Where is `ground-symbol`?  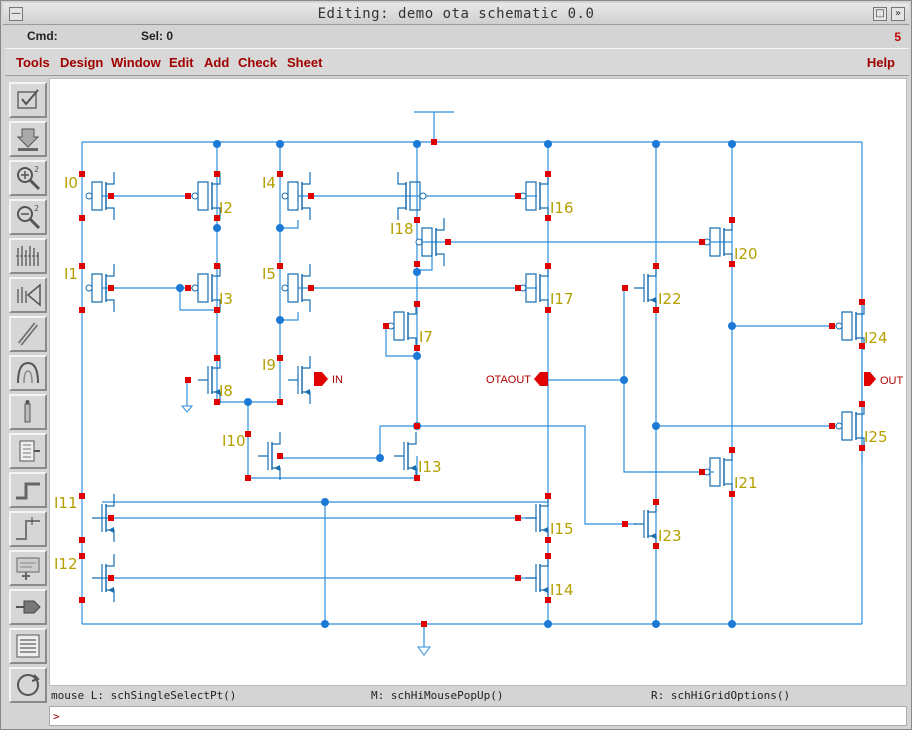 ground-symbol is located at coordinates (424, 651).